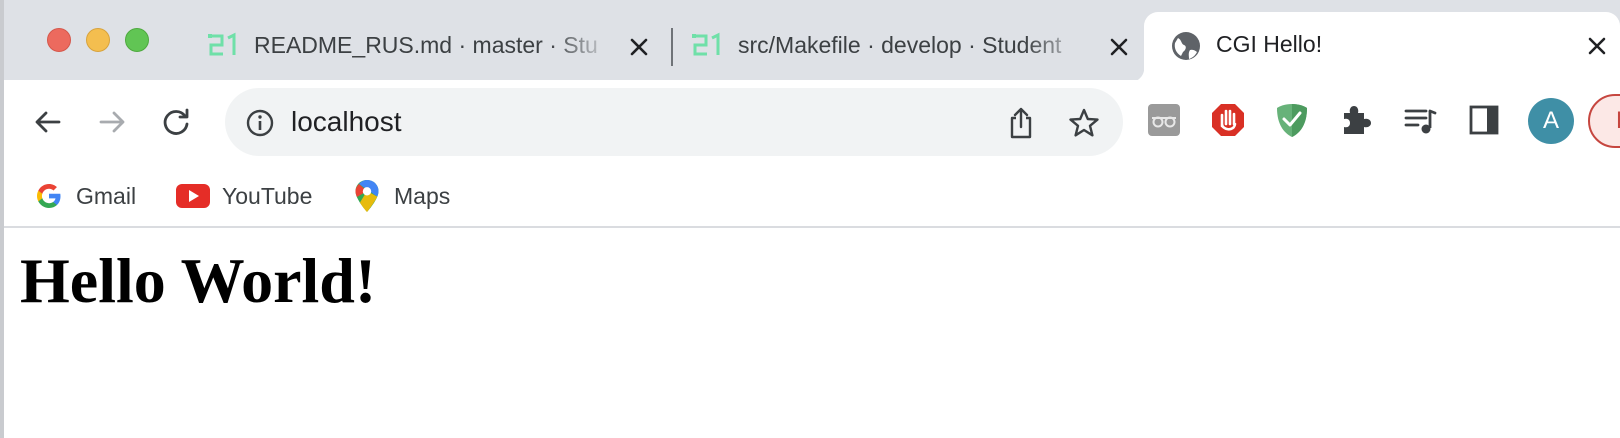 The height and width of the screenshot is (438, 1620). I want to click on star-icon, so click(1084, 123).